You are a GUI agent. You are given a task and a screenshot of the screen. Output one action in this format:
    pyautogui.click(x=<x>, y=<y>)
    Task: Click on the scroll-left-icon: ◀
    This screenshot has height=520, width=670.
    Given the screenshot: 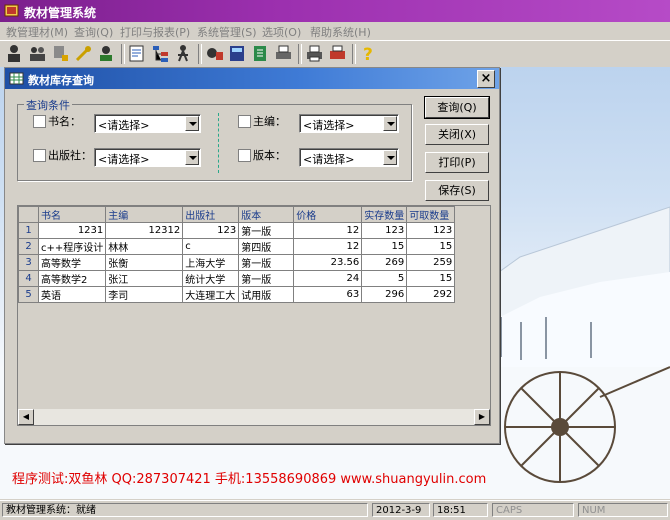 What is the action you would take?
    pyautogui.click(x=26, y=417)
    